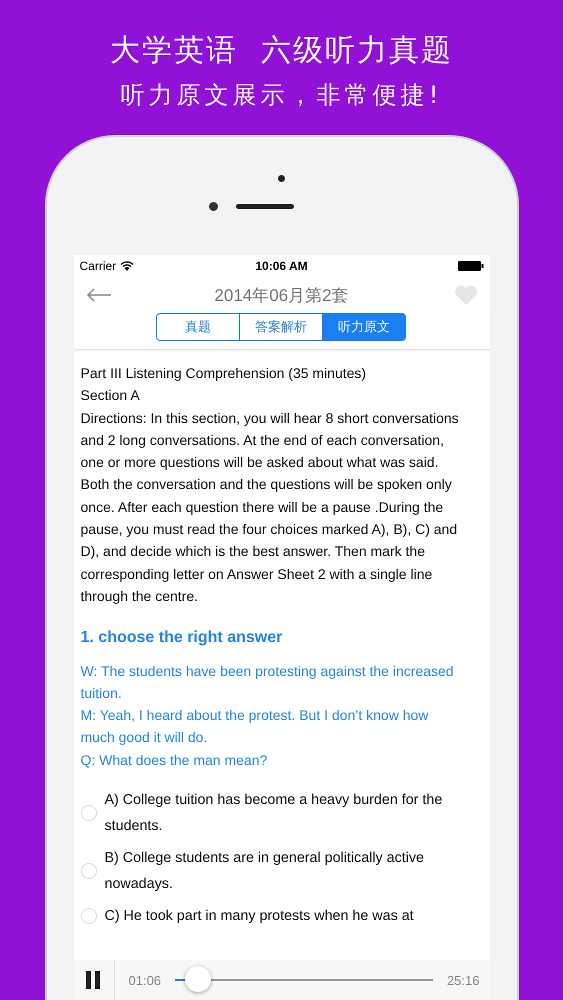 The image size is (563, 1000). I want to click on carrier-label: Carrier, so click(98, 266).